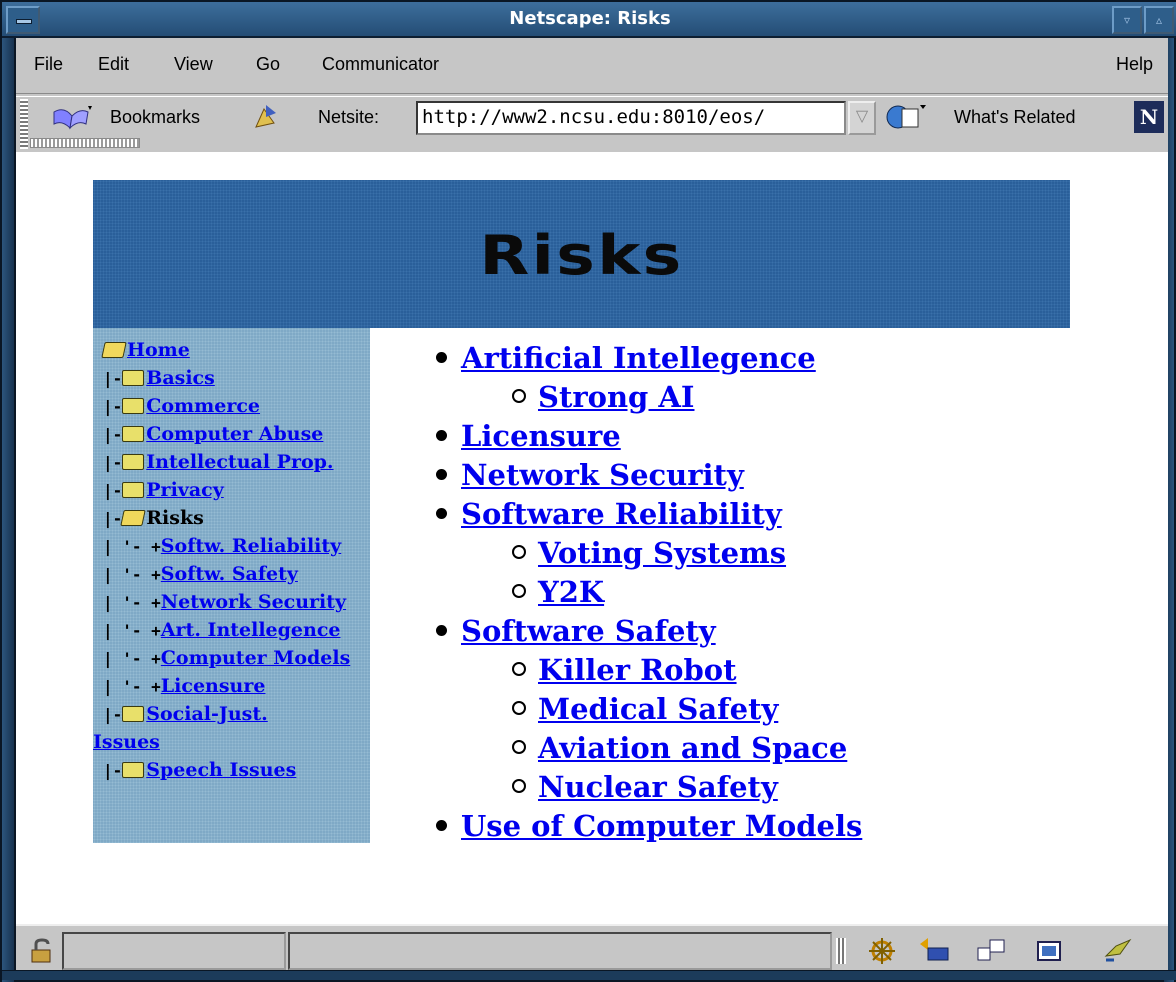  I want to click on sidebar-link: Softw. Reliability, so click(251, 546).